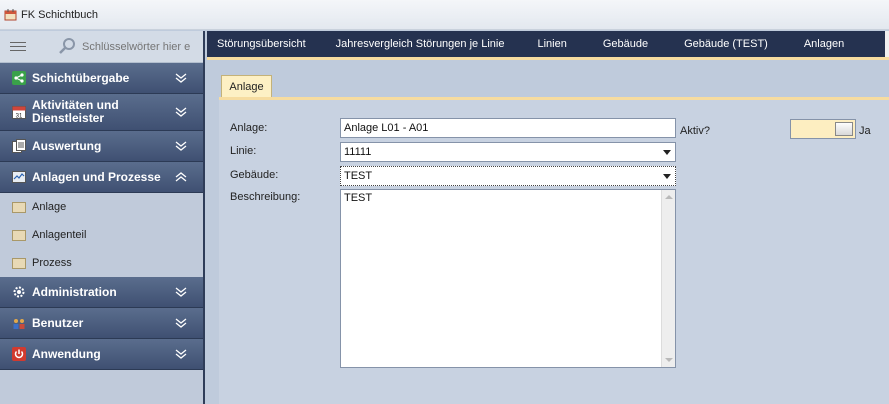  Describe the element at coordinates (551, 44) in the screenshot. I see `tab-linien: Linien` at that location.